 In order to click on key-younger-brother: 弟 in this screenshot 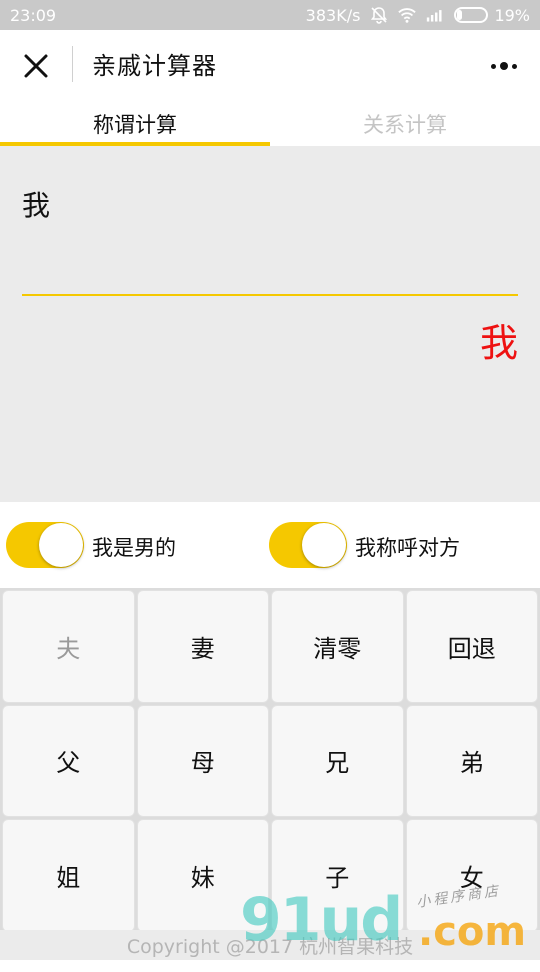, I will do `click(471, 761)`.